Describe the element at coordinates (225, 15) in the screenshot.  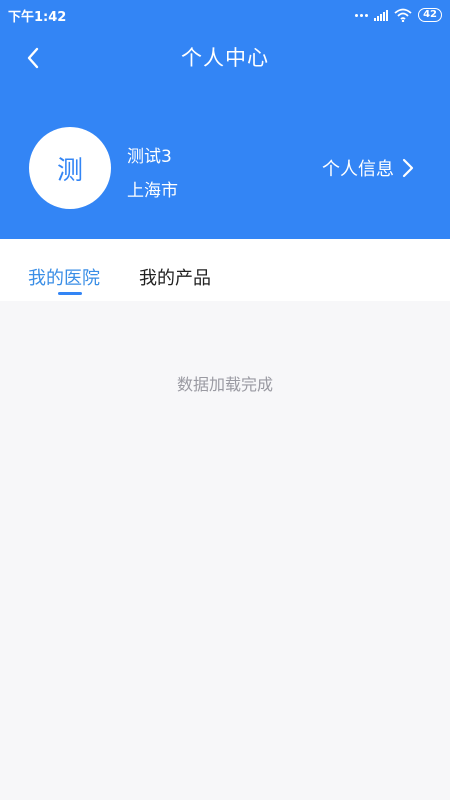
I see `status-bar: 下午1:42 42` at that location.